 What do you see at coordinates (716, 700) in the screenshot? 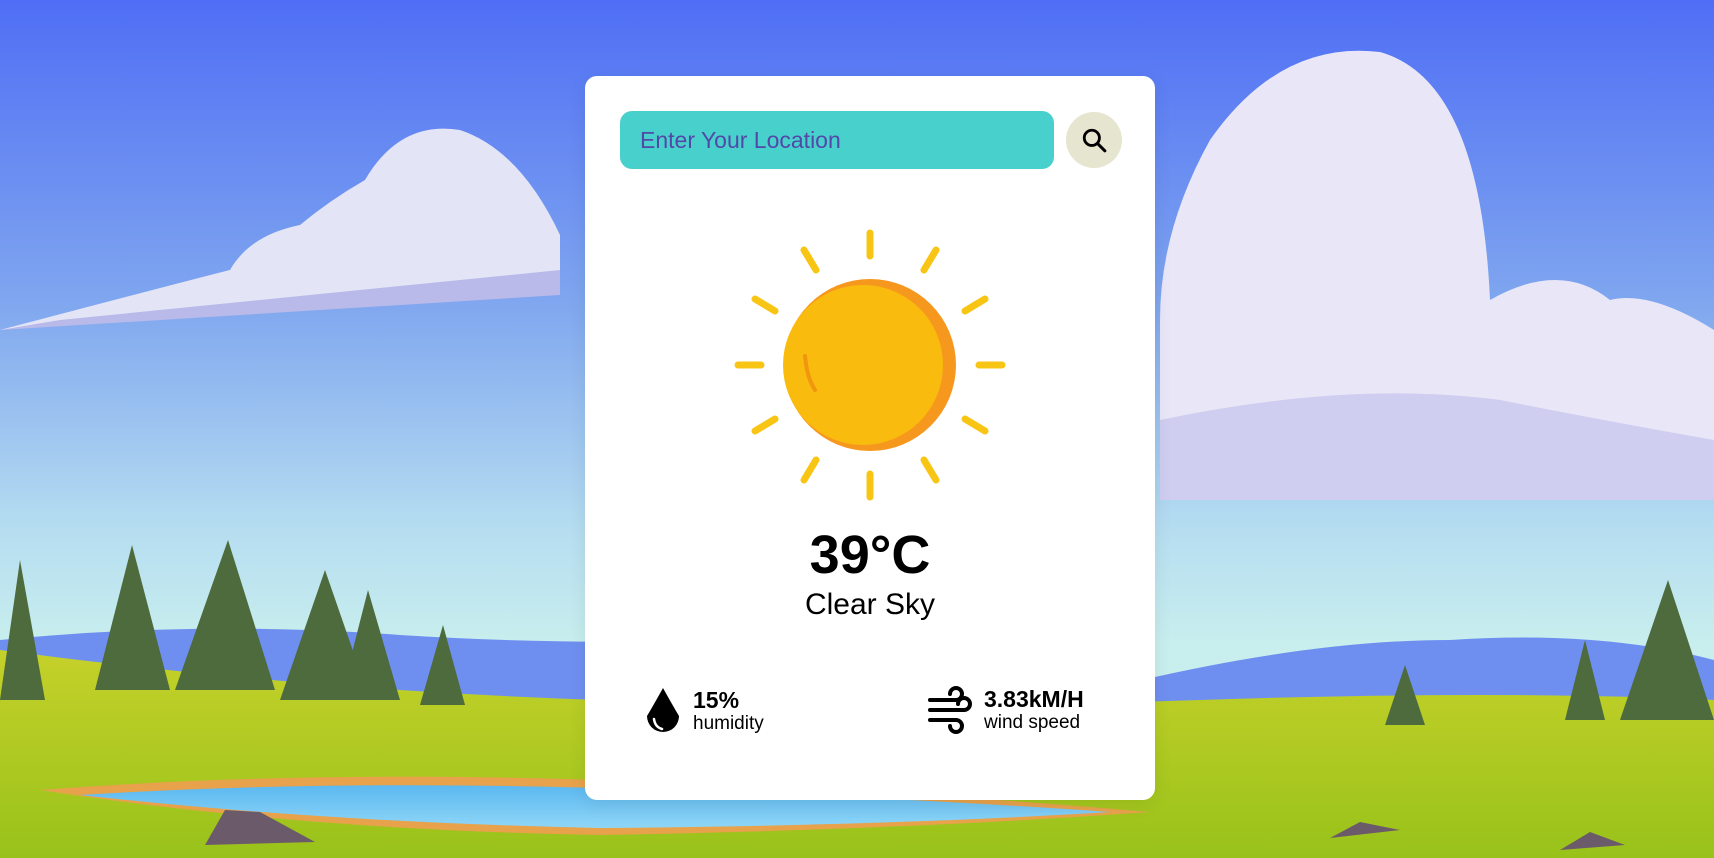
I see `humidity-value: 15%` at bounding box center [716, 700].